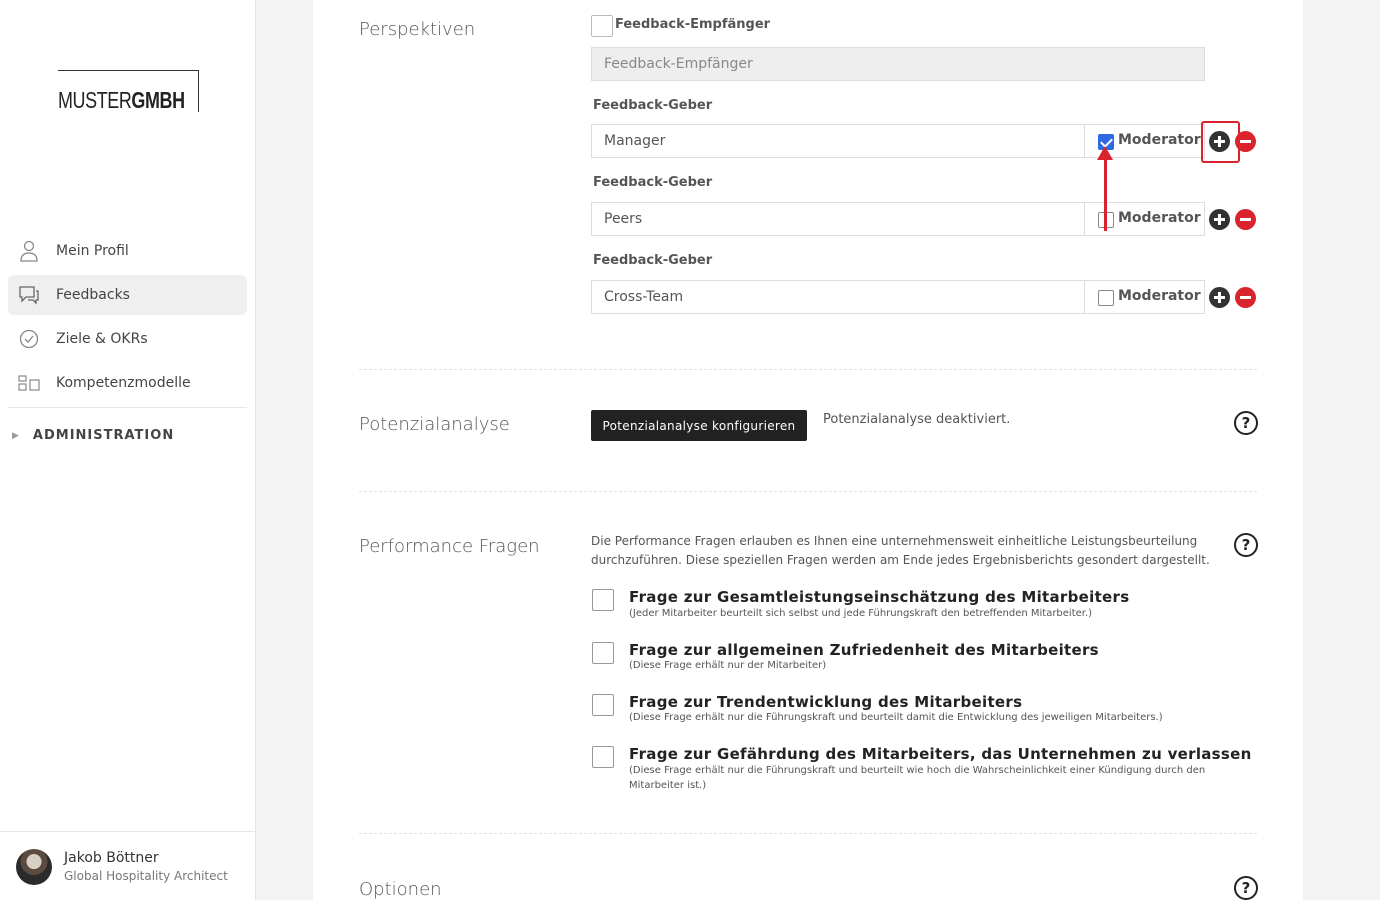 This screenshot has width=1380, height=900. What do you see at coordinates (838, 297) in the screenshot?
I see `geber-input-cross-team: Cross-Team` at bounding box center [838, 297].